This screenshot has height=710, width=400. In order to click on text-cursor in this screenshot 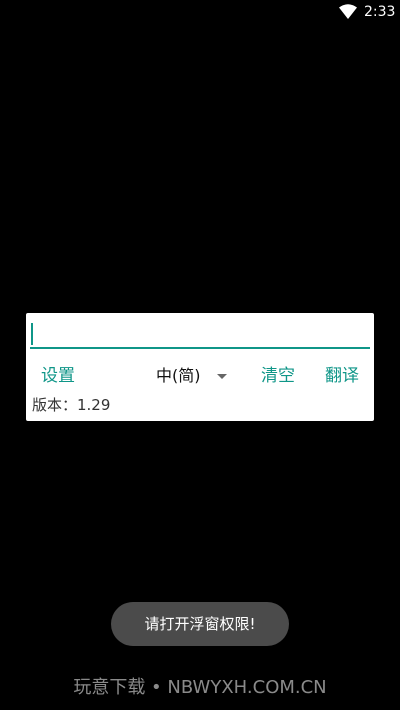, I will do `click(32, 334)`.